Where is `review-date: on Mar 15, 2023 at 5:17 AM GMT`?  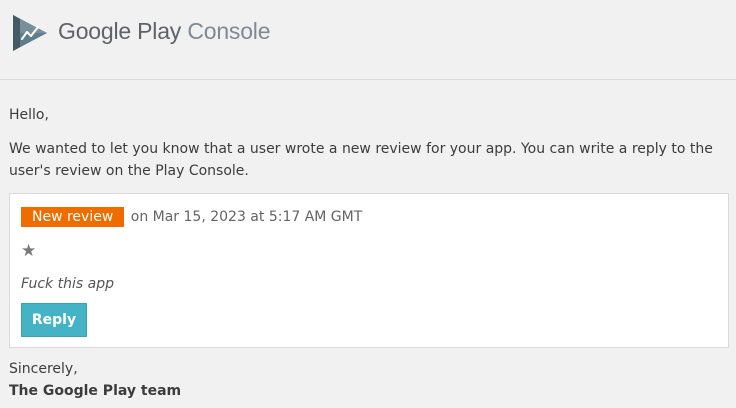
review-date: on Mar 15, 2023 at 5:17 AM GMT is located at coordinates (246, 217).